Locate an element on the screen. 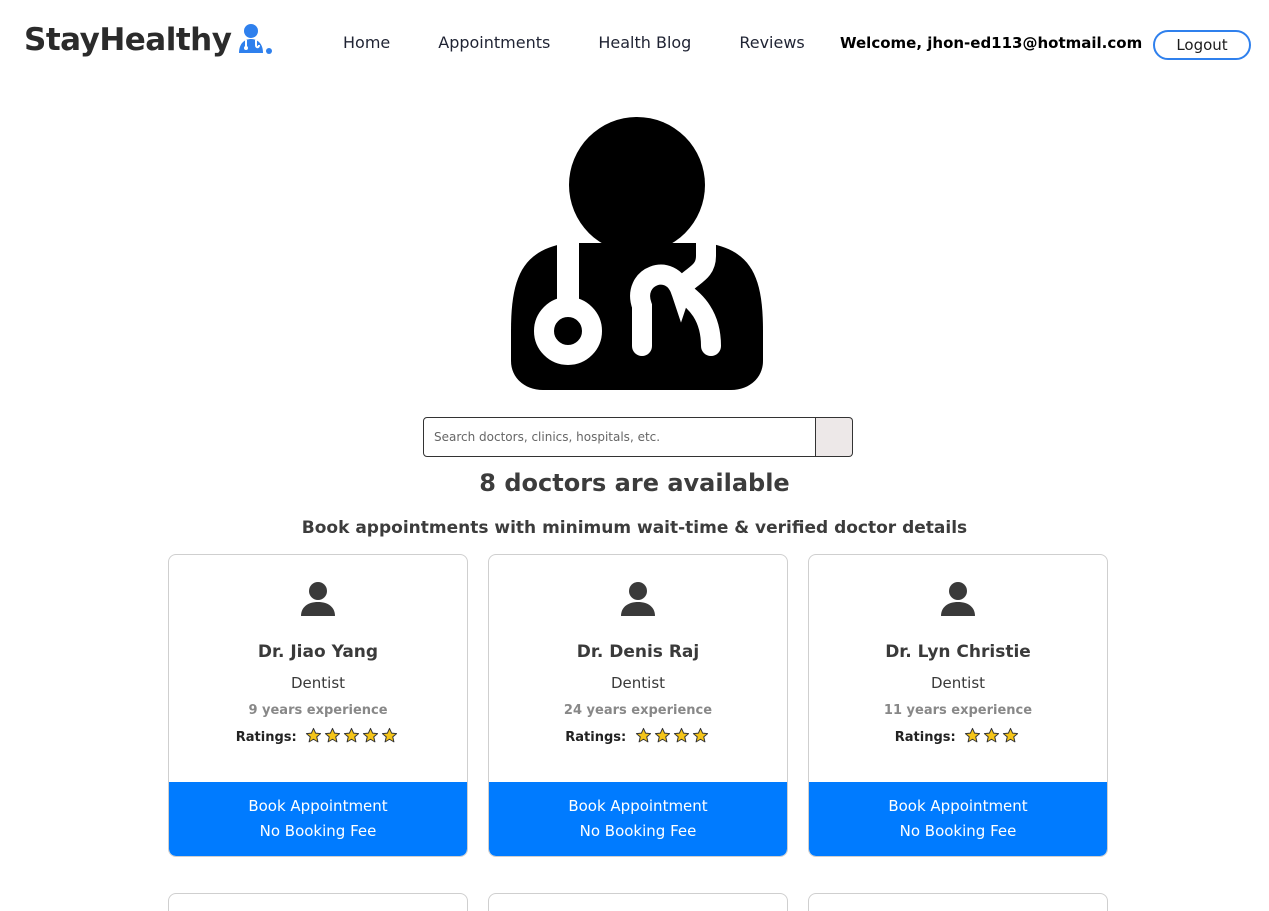 This screenshot has height=911, width=1269. welcome-text: Welcome, jhon-ed113@hotmail.com is located at coordinates (991, 43).